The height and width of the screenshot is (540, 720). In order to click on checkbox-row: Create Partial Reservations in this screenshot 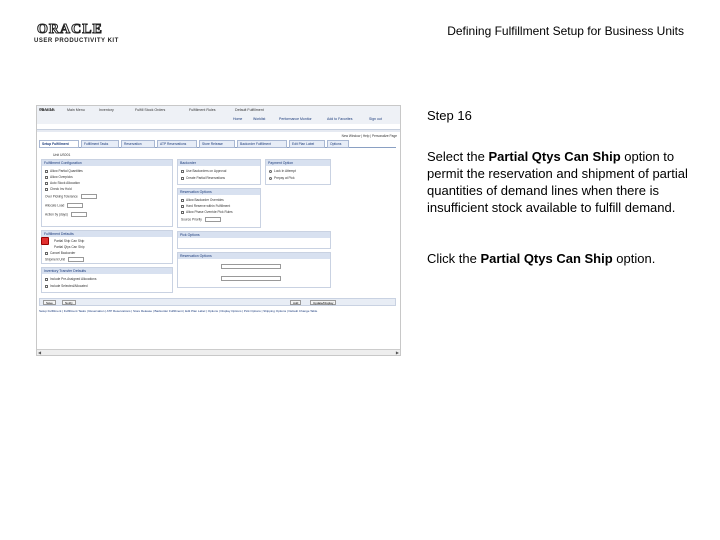, I will do `click(203, 178)`.